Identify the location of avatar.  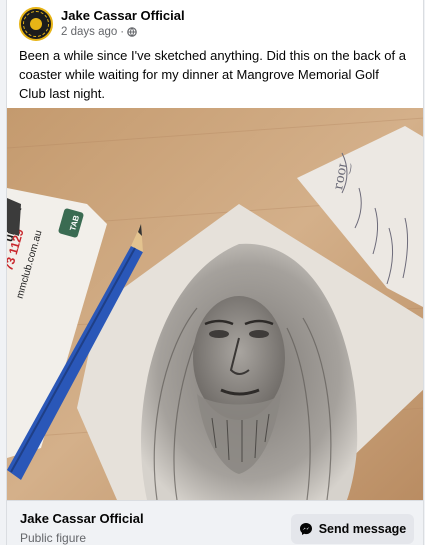
(36, 24).